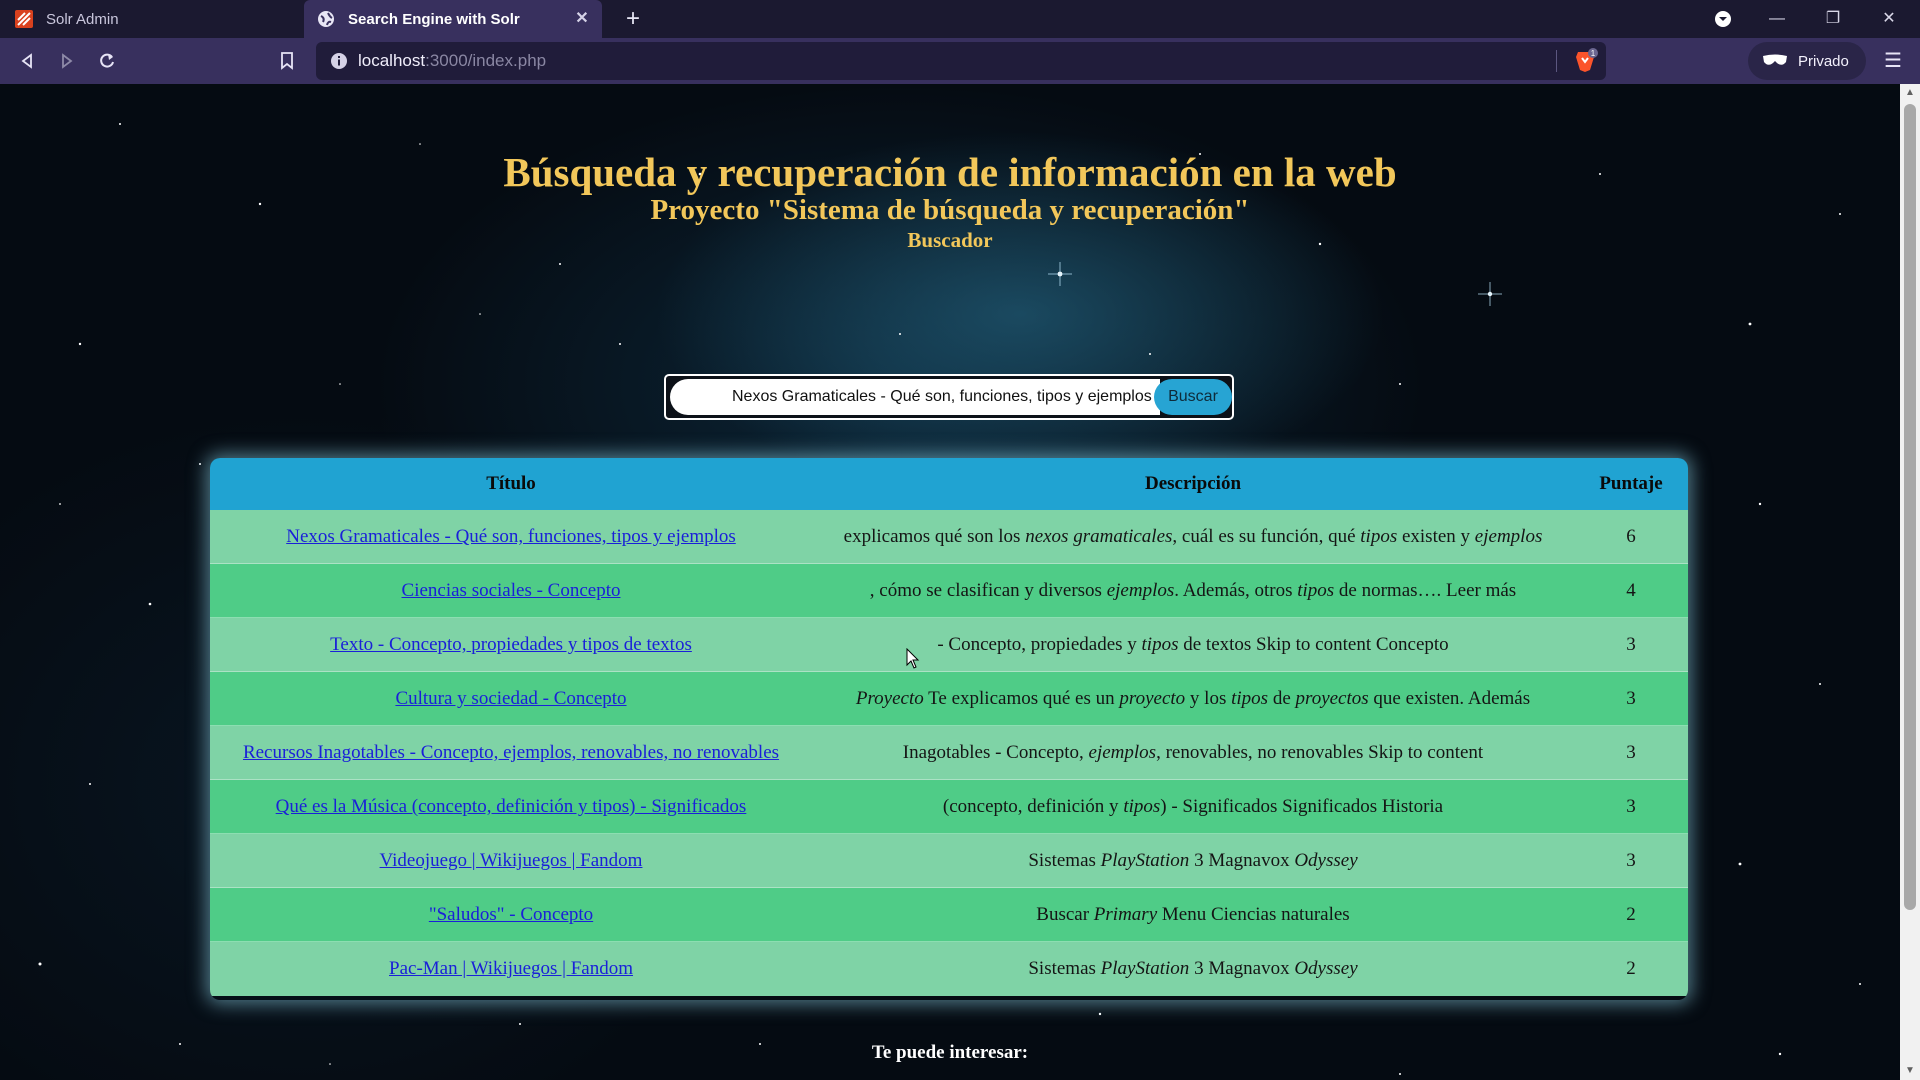 Image resolution: width=1920 pixels, height=1080 pixels. What do you see at coordinates (1910, 1071) in the screenshot?
I see `scroll-down-icon: ▼` at bounding box center [1910, 1071].